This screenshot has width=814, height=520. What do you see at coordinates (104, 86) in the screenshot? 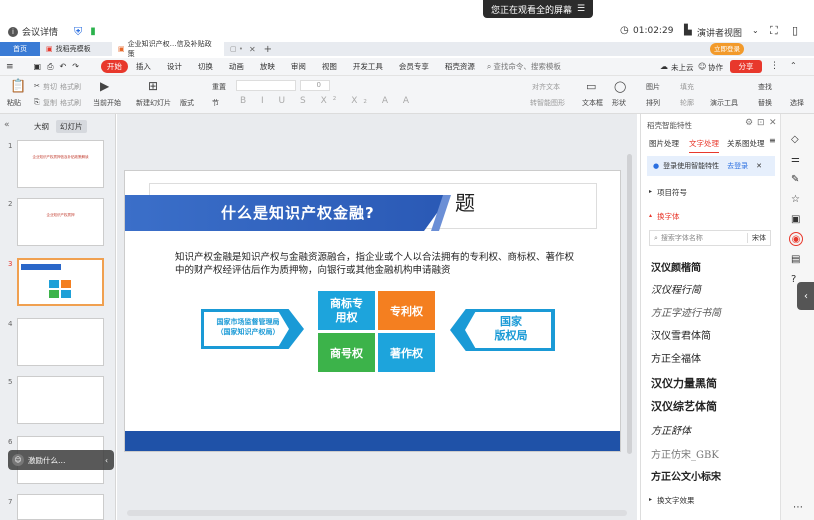
I see `play-from-current-icon: ▶` at bounding box center [104, 86].